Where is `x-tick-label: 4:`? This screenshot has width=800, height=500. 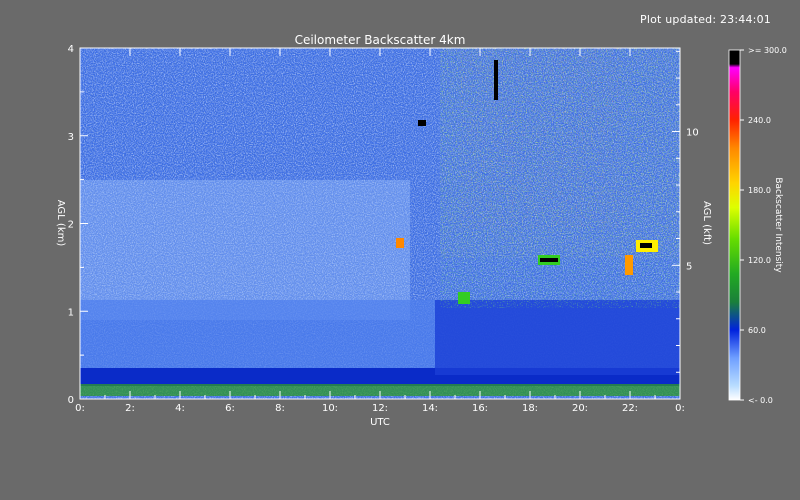 x-tick-label: 4: is located at coordinates (180, 408).